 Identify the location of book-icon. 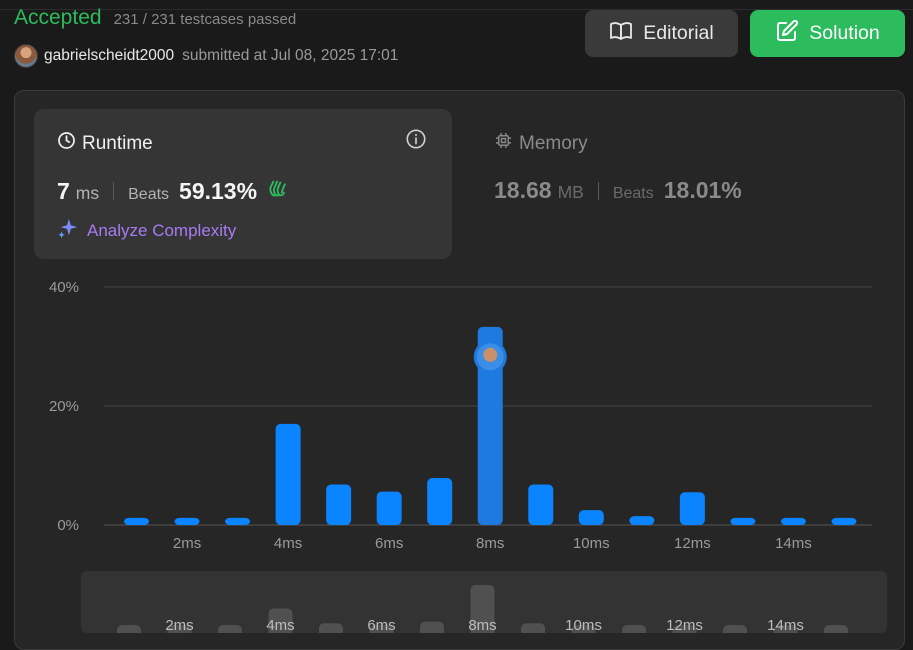
(621, 34).